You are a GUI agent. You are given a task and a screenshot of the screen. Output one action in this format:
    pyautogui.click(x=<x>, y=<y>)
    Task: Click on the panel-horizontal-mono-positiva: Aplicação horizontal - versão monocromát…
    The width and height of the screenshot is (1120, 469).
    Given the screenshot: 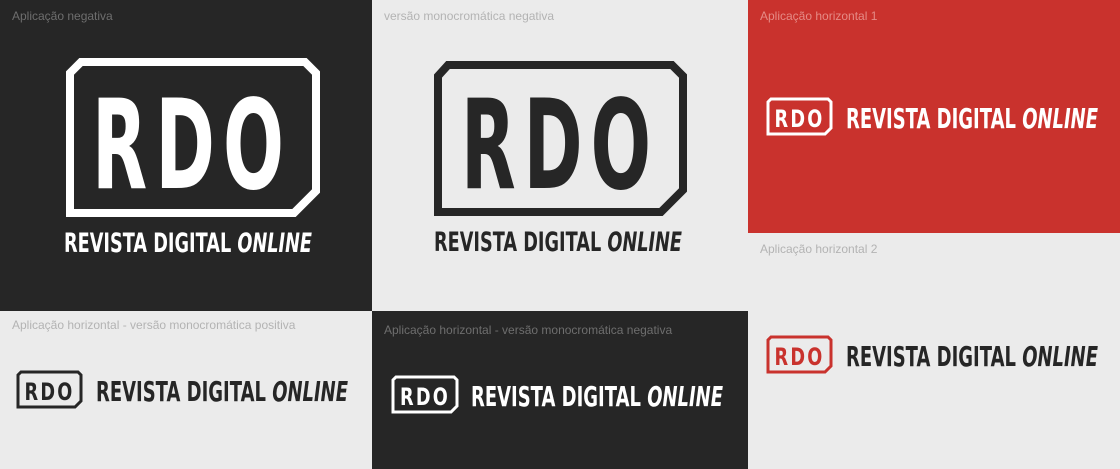 What is the action you would take?
    pyautogui.click(x=186, y=390)
    